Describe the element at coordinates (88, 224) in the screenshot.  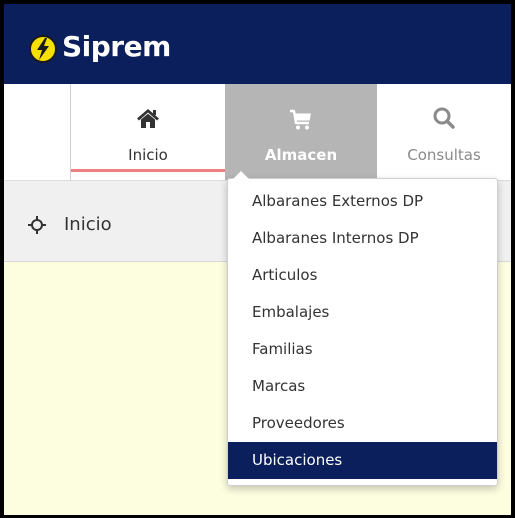
I see `breadcrumb-label: Inicio` at that location.